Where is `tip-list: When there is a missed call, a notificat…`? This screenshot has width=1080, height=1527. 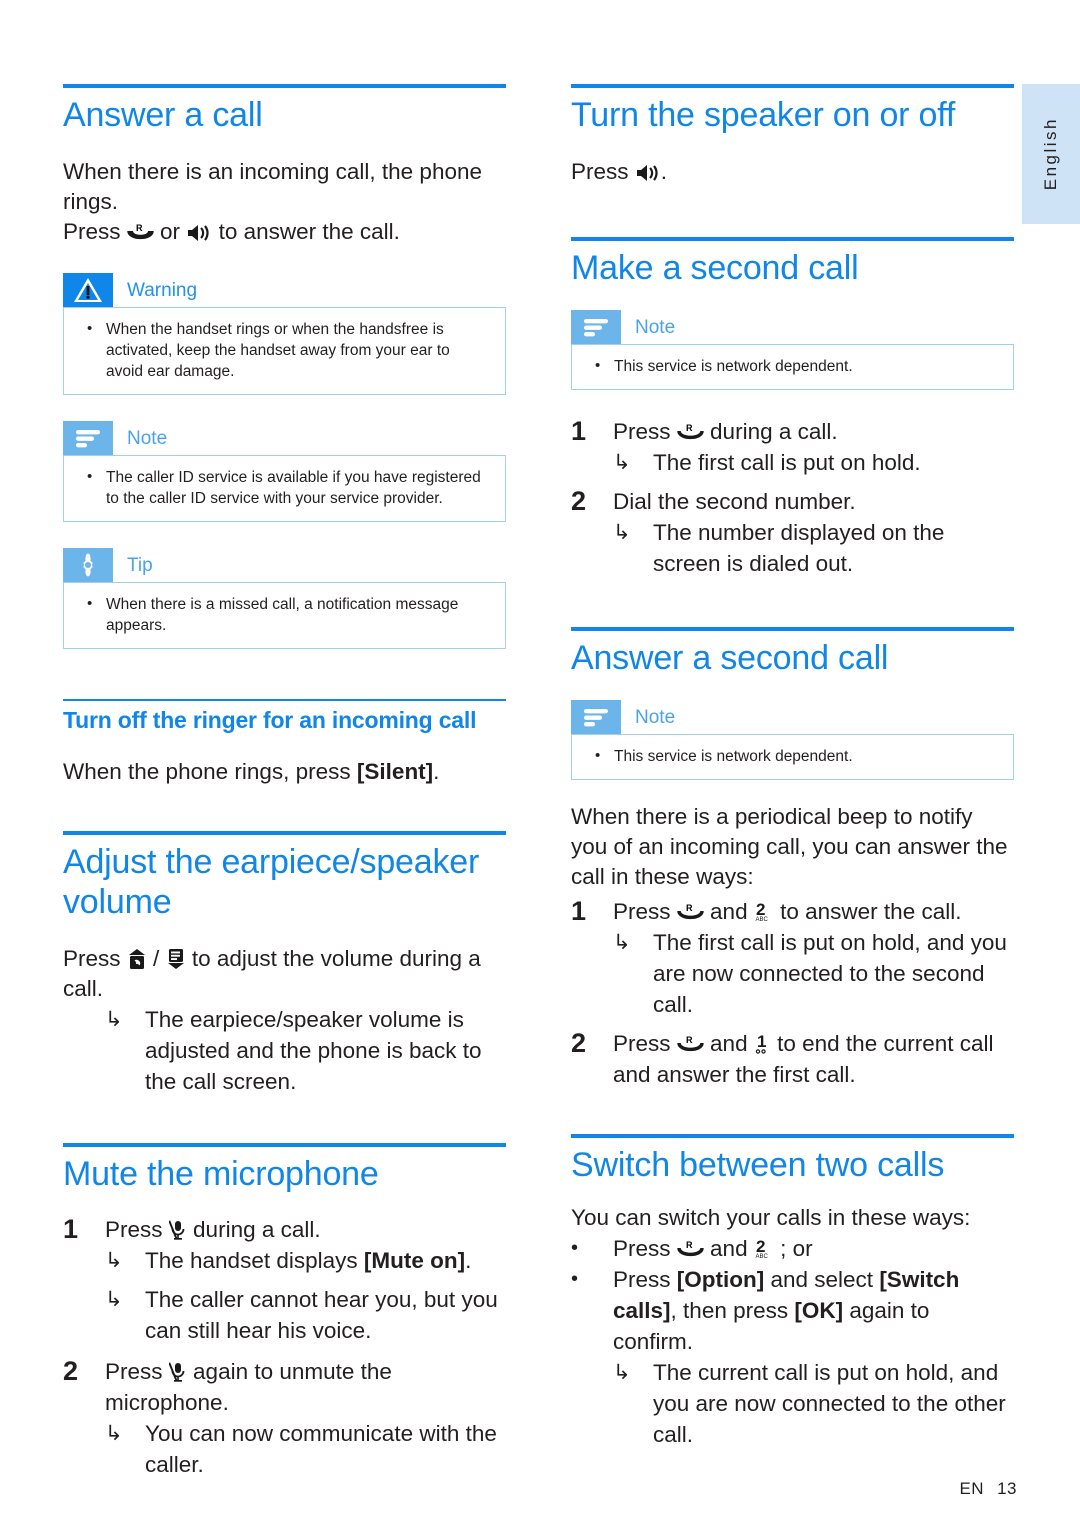 tip-list: When there is a missed call, a notificat… is located at coordinates (284, 614).